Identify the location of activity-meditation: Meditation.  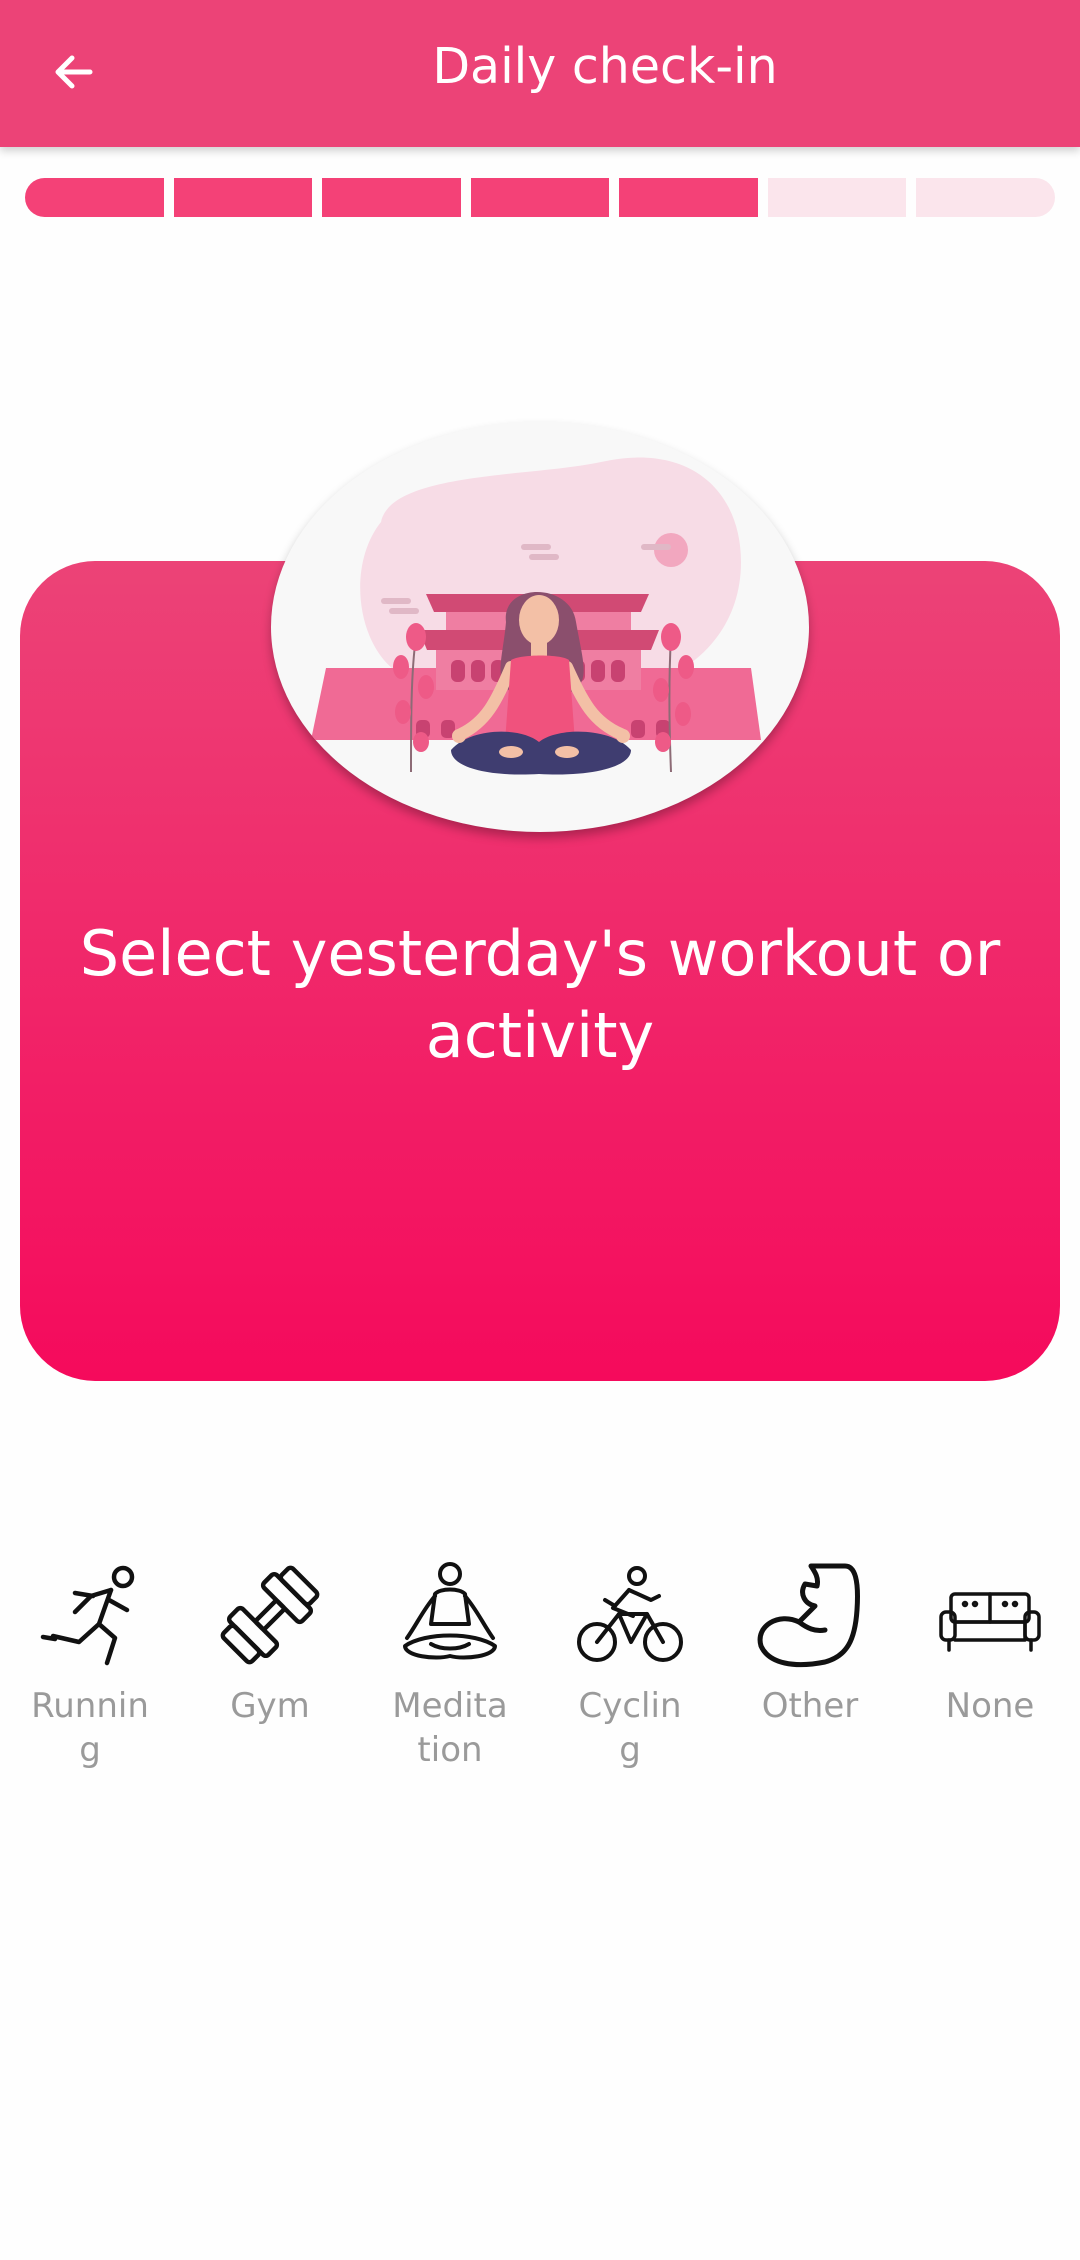
(450, 1666).